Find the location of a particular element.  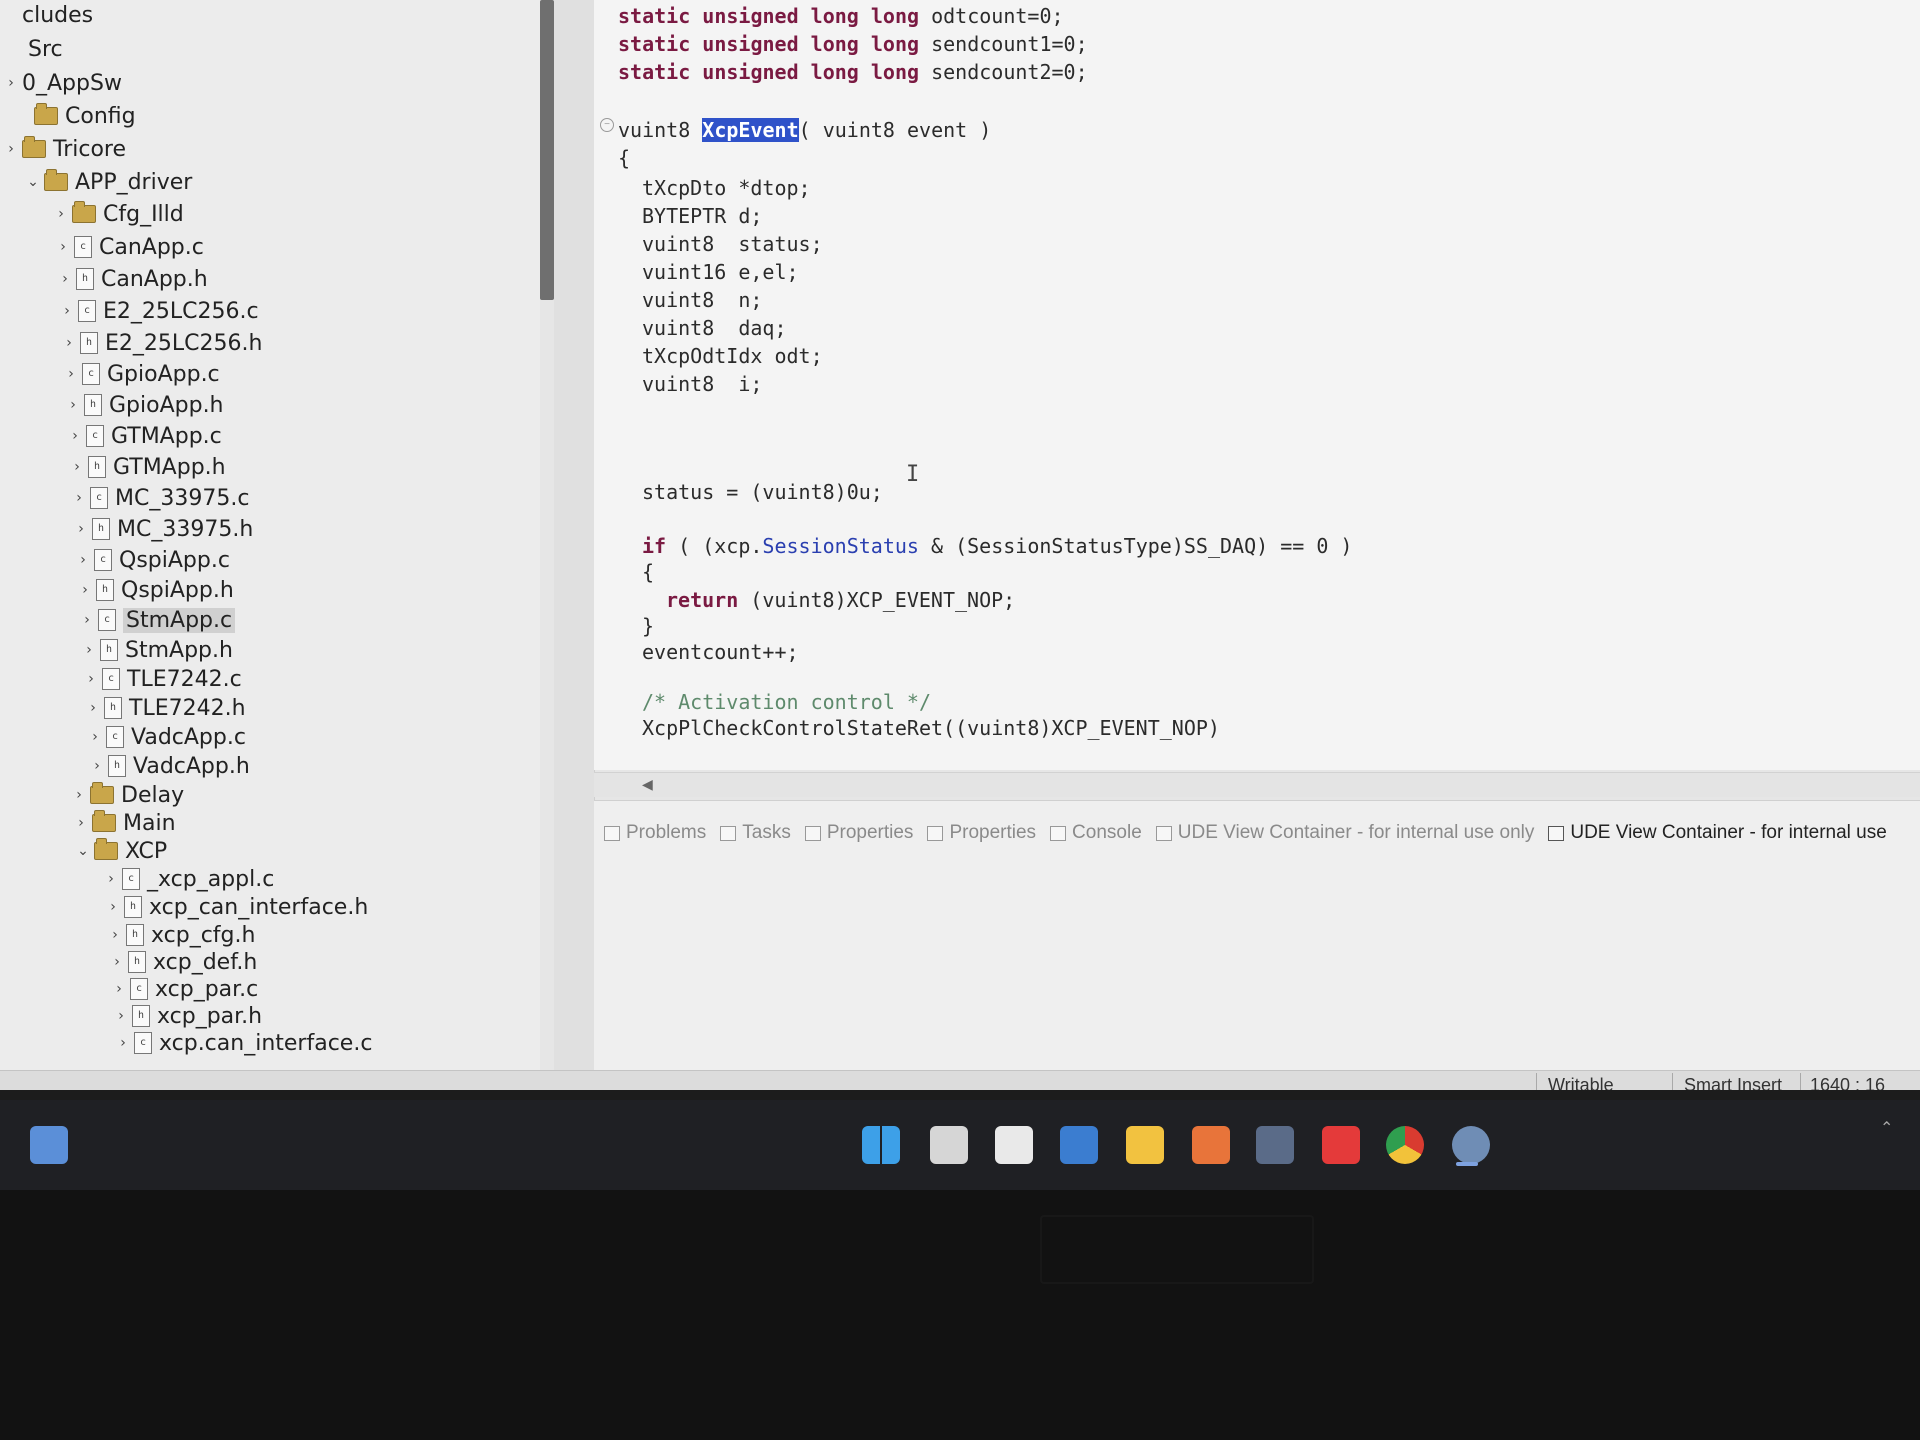

code-line: } is located at coordinates (648, 627).